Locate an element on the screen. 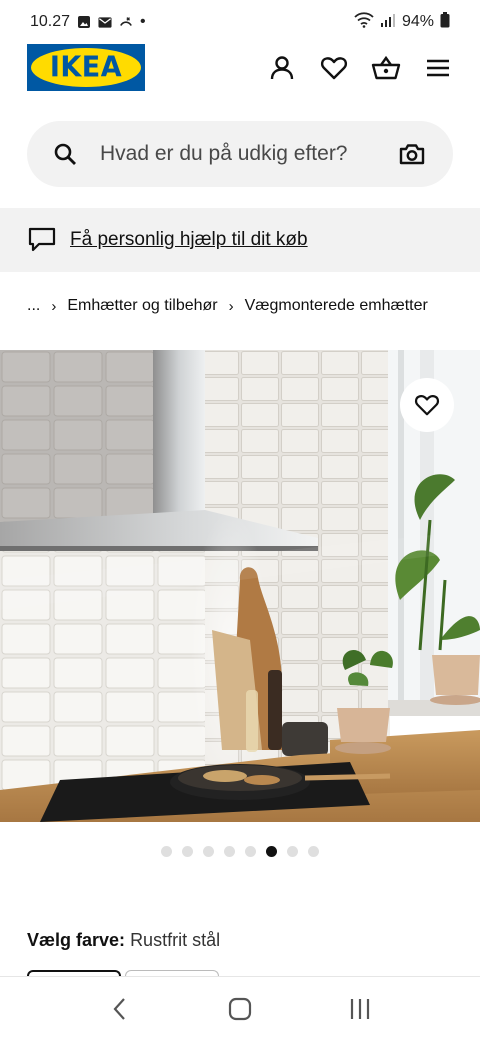 Image resolution: width=480 pixels, height=1040 pixels. recents-icon is located at coordinates (360, 1008).